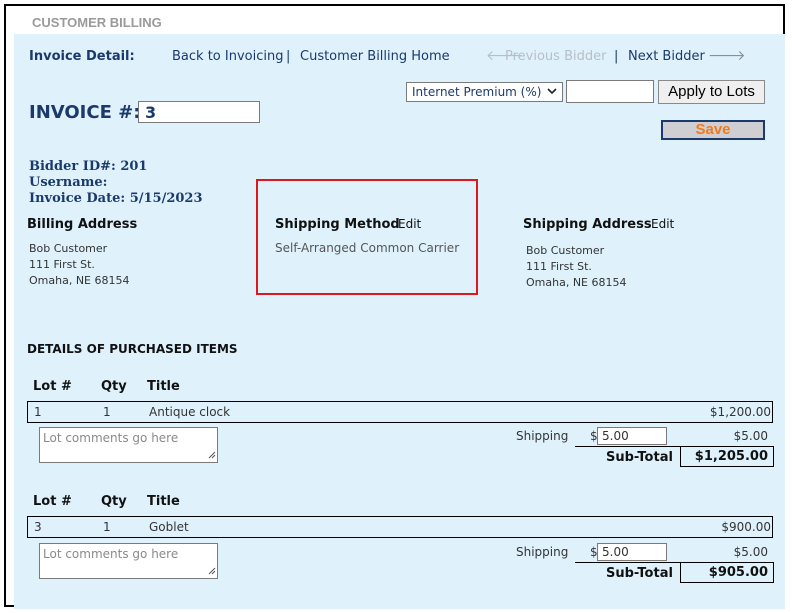 The image size is (792, 613). What do you see at coordinates (727, 572) in the screenshot?
I see `subtotal-value: $905.00` at bounding box center [727, 572].